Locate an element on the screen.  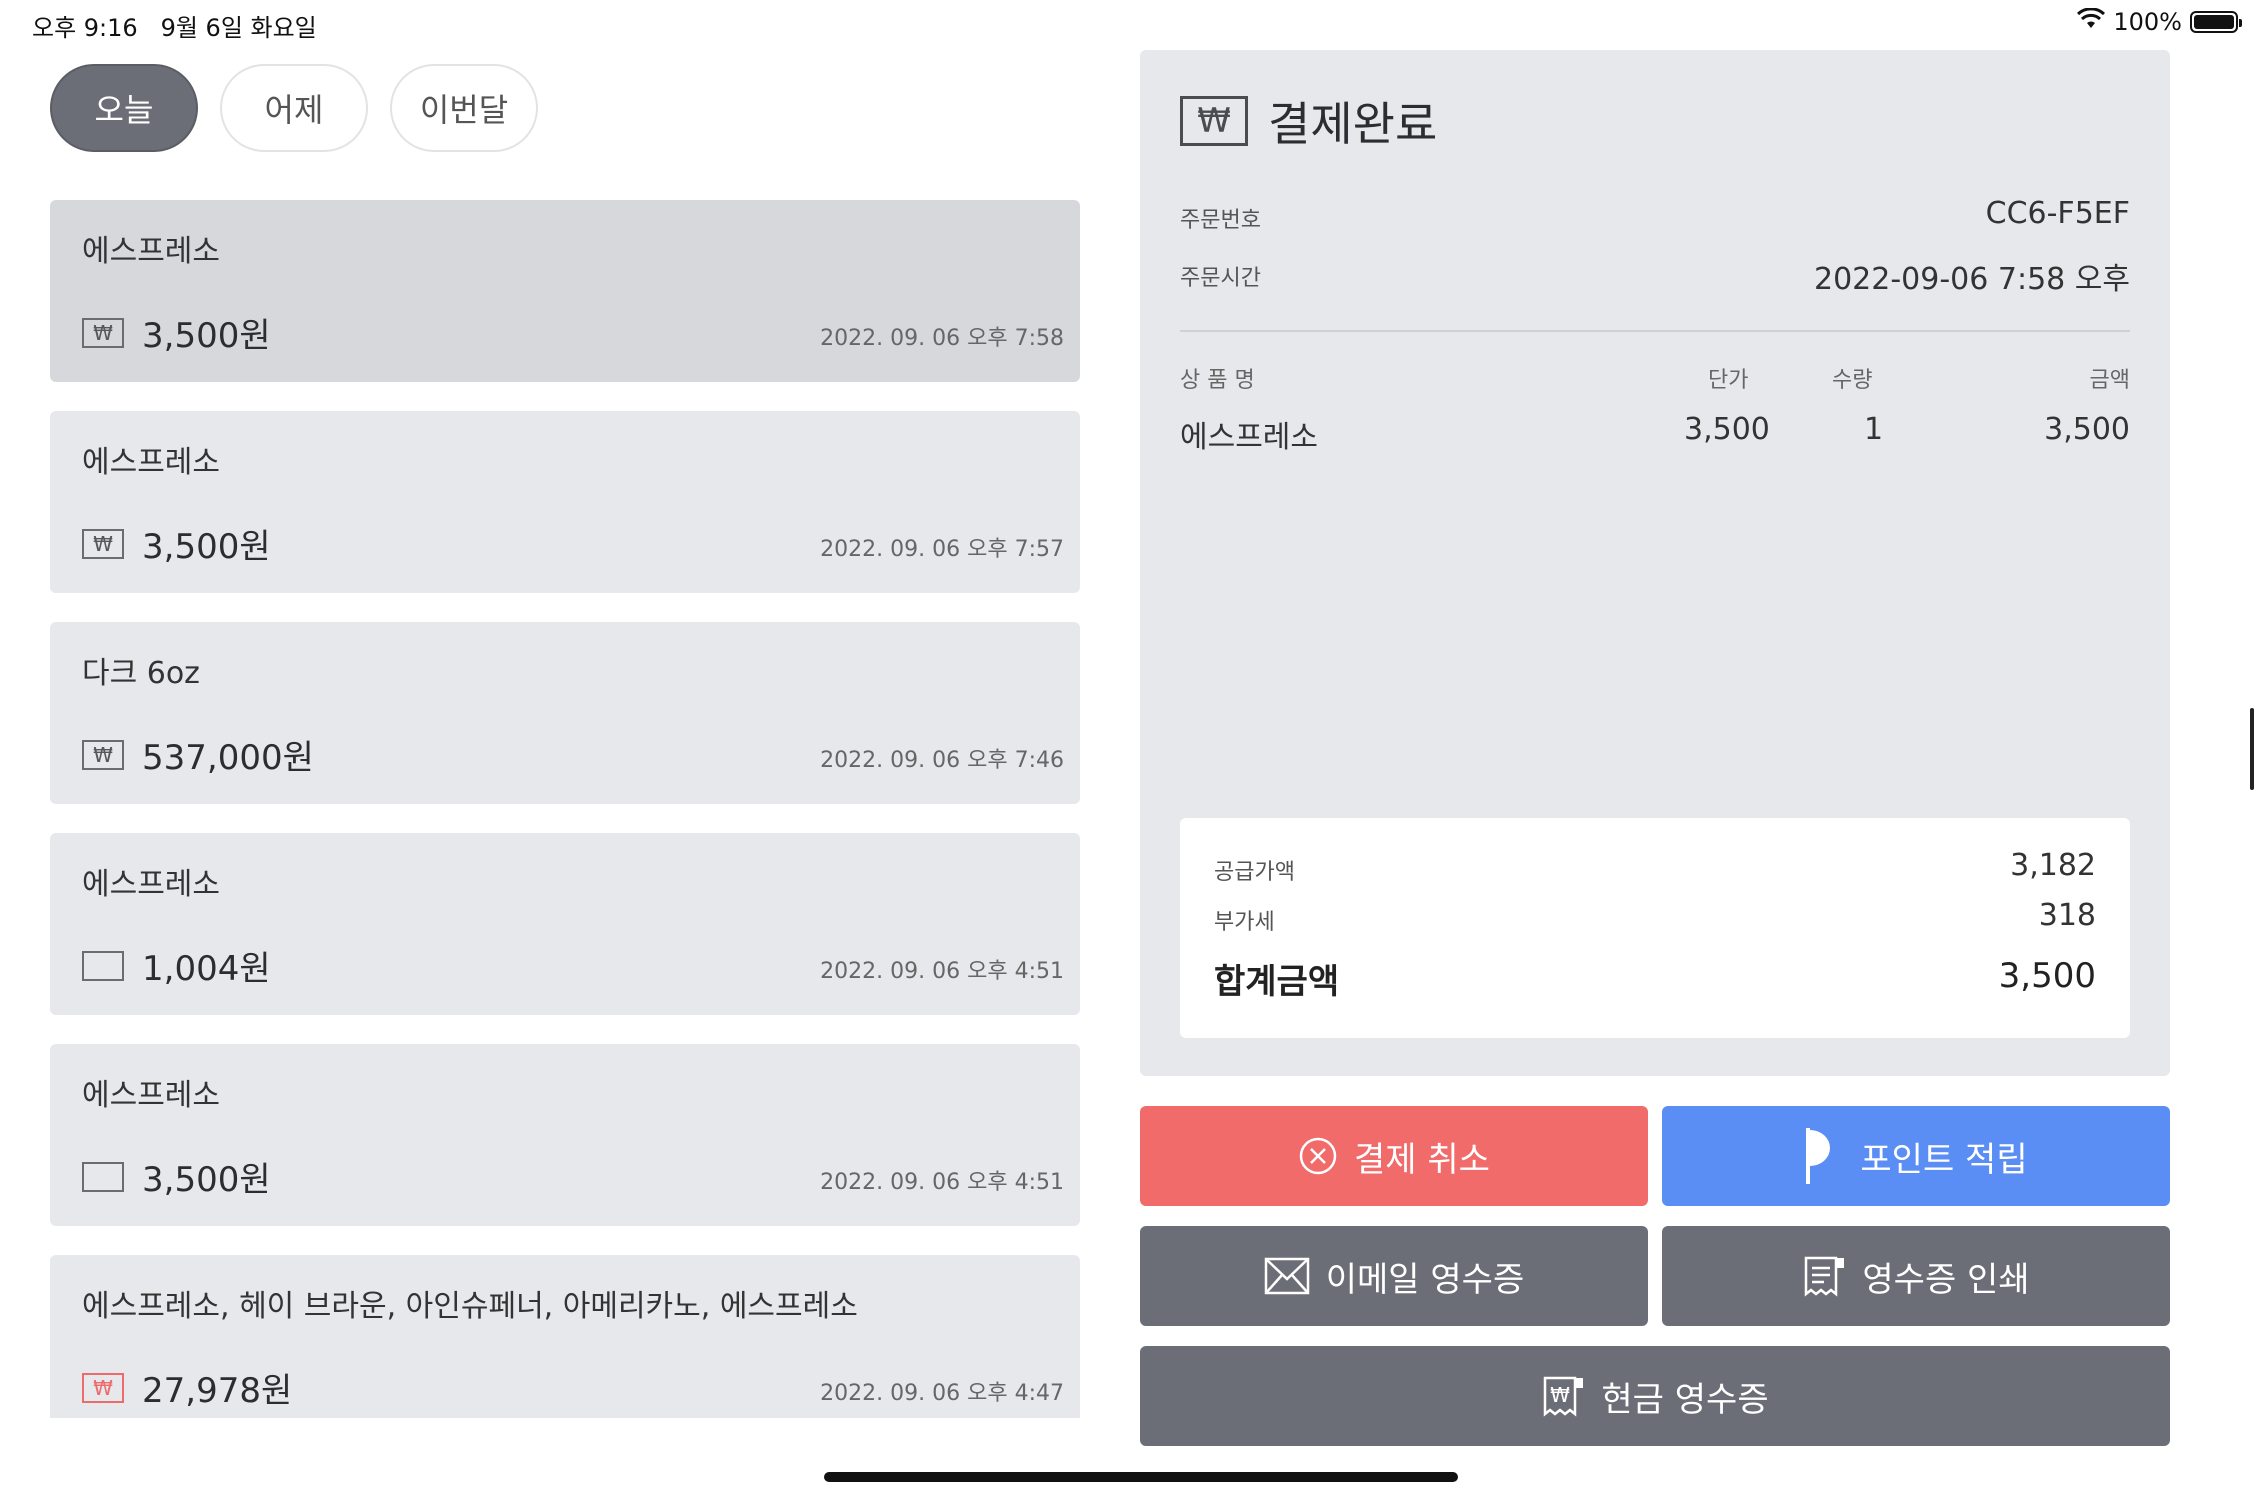
column-amount: 금액 is located at coordinates (2109, 380).